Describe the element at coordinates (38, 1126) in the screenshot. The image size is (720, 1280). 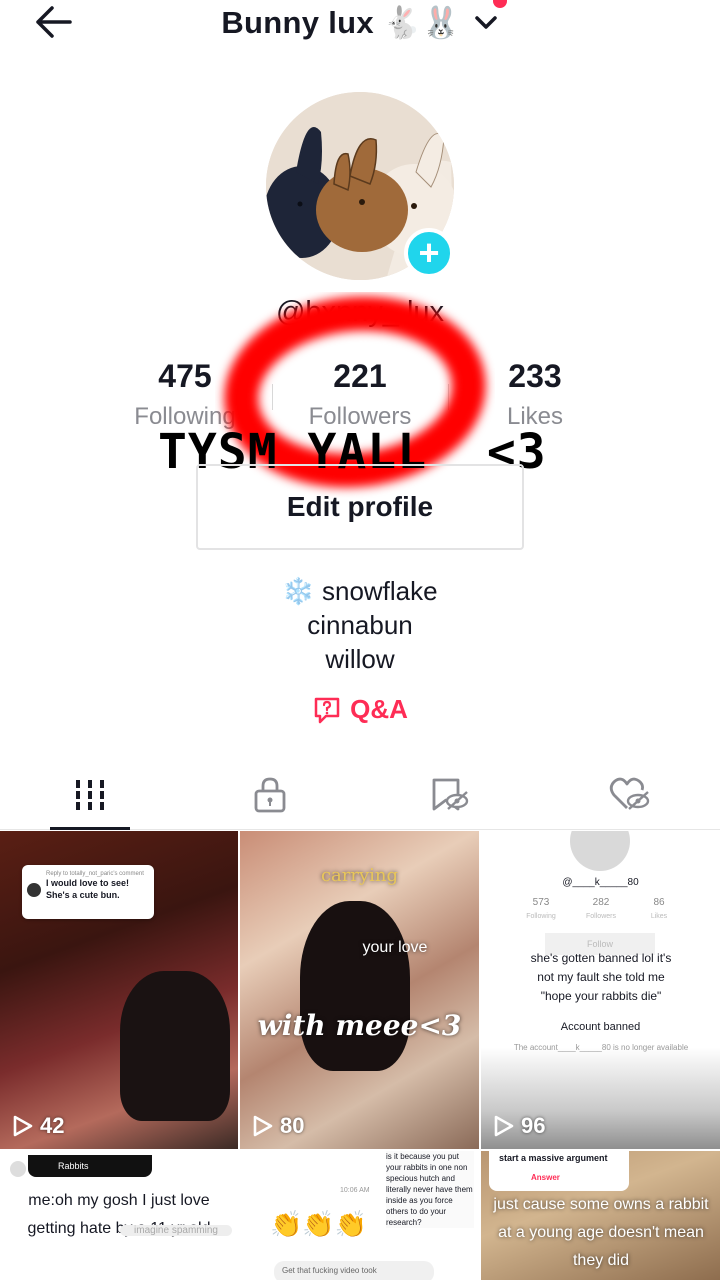
I see `view-count: 42` at that location.